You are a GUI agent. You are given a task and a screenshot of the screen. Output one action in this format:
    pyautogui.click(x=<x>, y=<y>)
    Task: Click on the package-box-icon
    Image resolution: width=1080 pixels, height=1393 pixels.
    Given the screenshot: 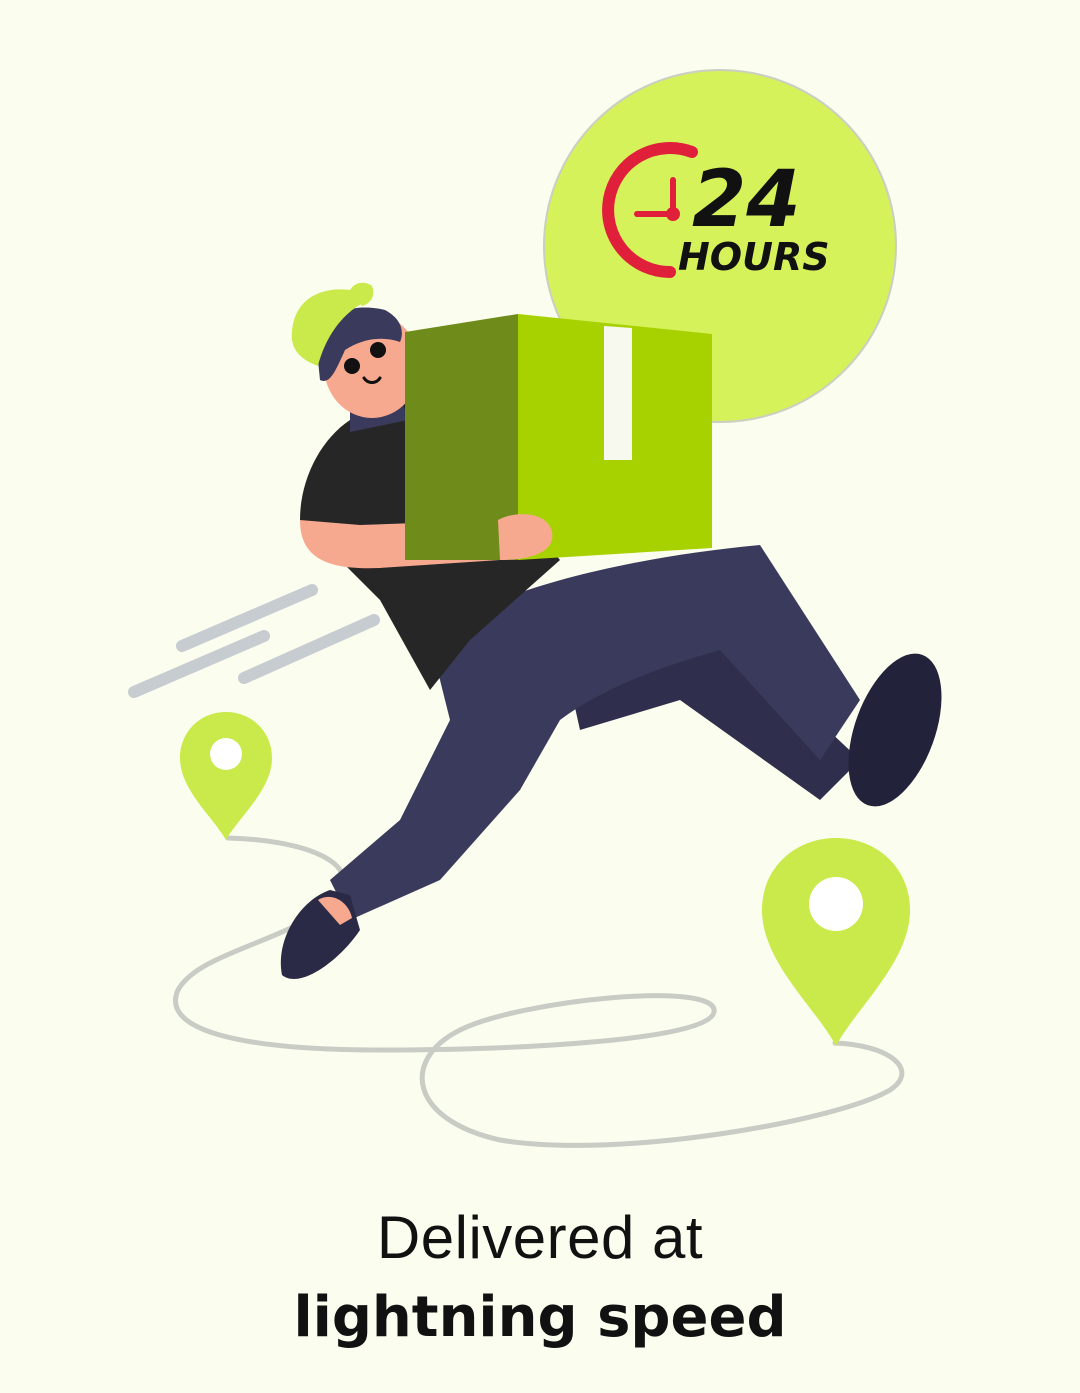 What is the action you would take?
    pyautogui.click(x=558, y=437)
    